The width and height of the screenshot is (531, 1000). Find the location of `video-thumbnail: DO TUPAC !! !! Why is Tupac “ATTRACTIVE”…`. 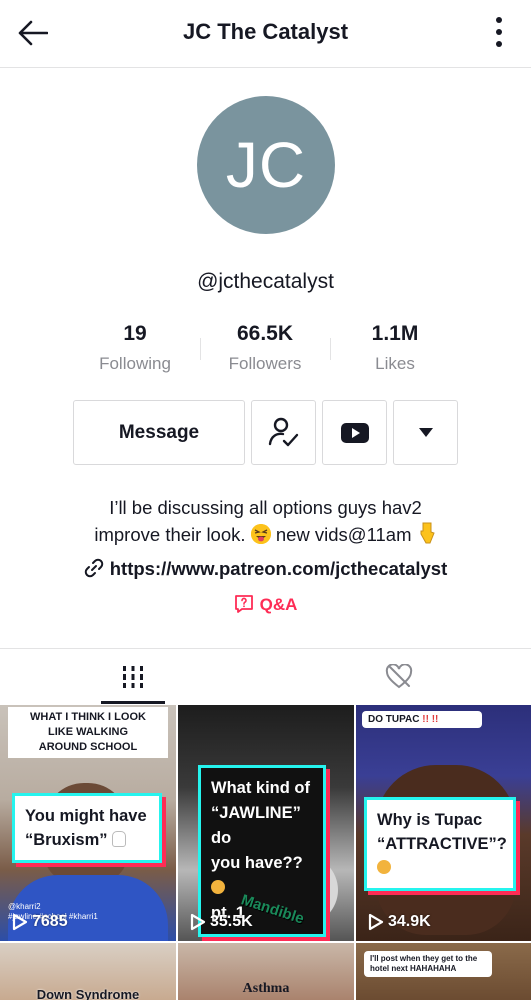

video-thumbnail: DO TUPAC !! !! Why is Tupac “ATTRACTIVE”… is located at coordinates (443, 823).